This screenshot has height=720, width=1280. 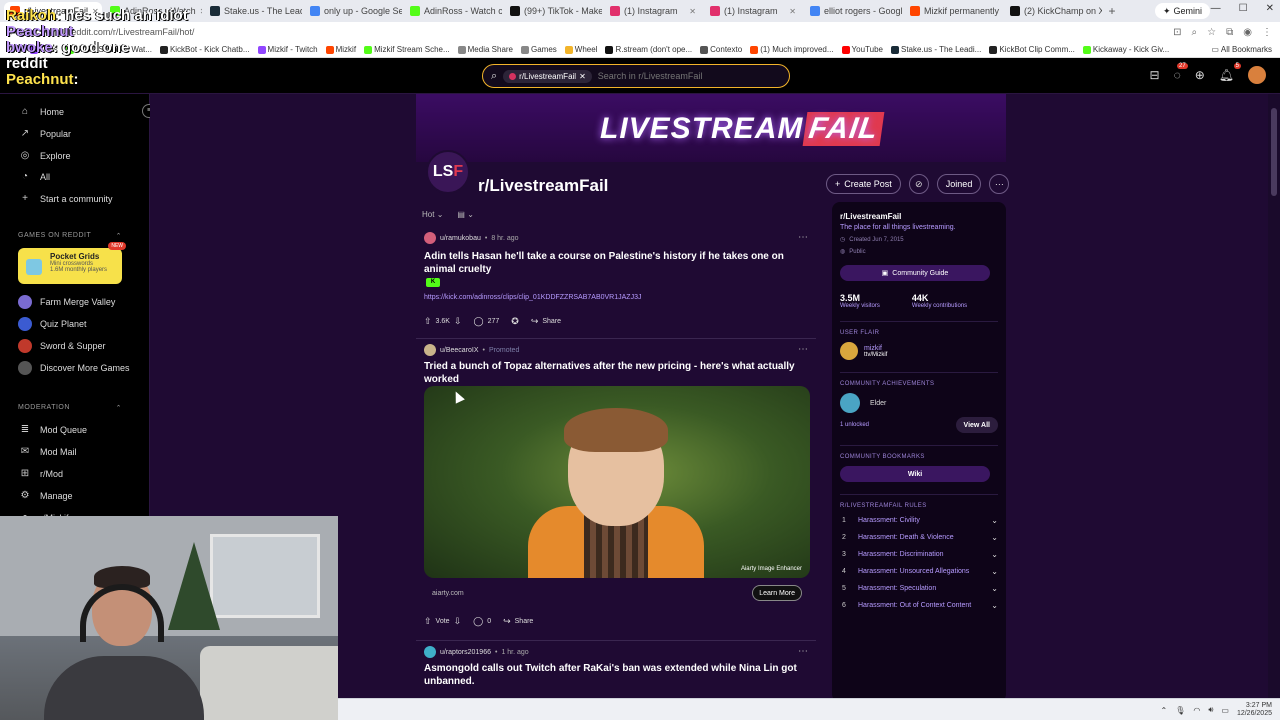 I want to click on rule-item: 5 Harassment: Speculation ⌄, so click(x=919, y=589).